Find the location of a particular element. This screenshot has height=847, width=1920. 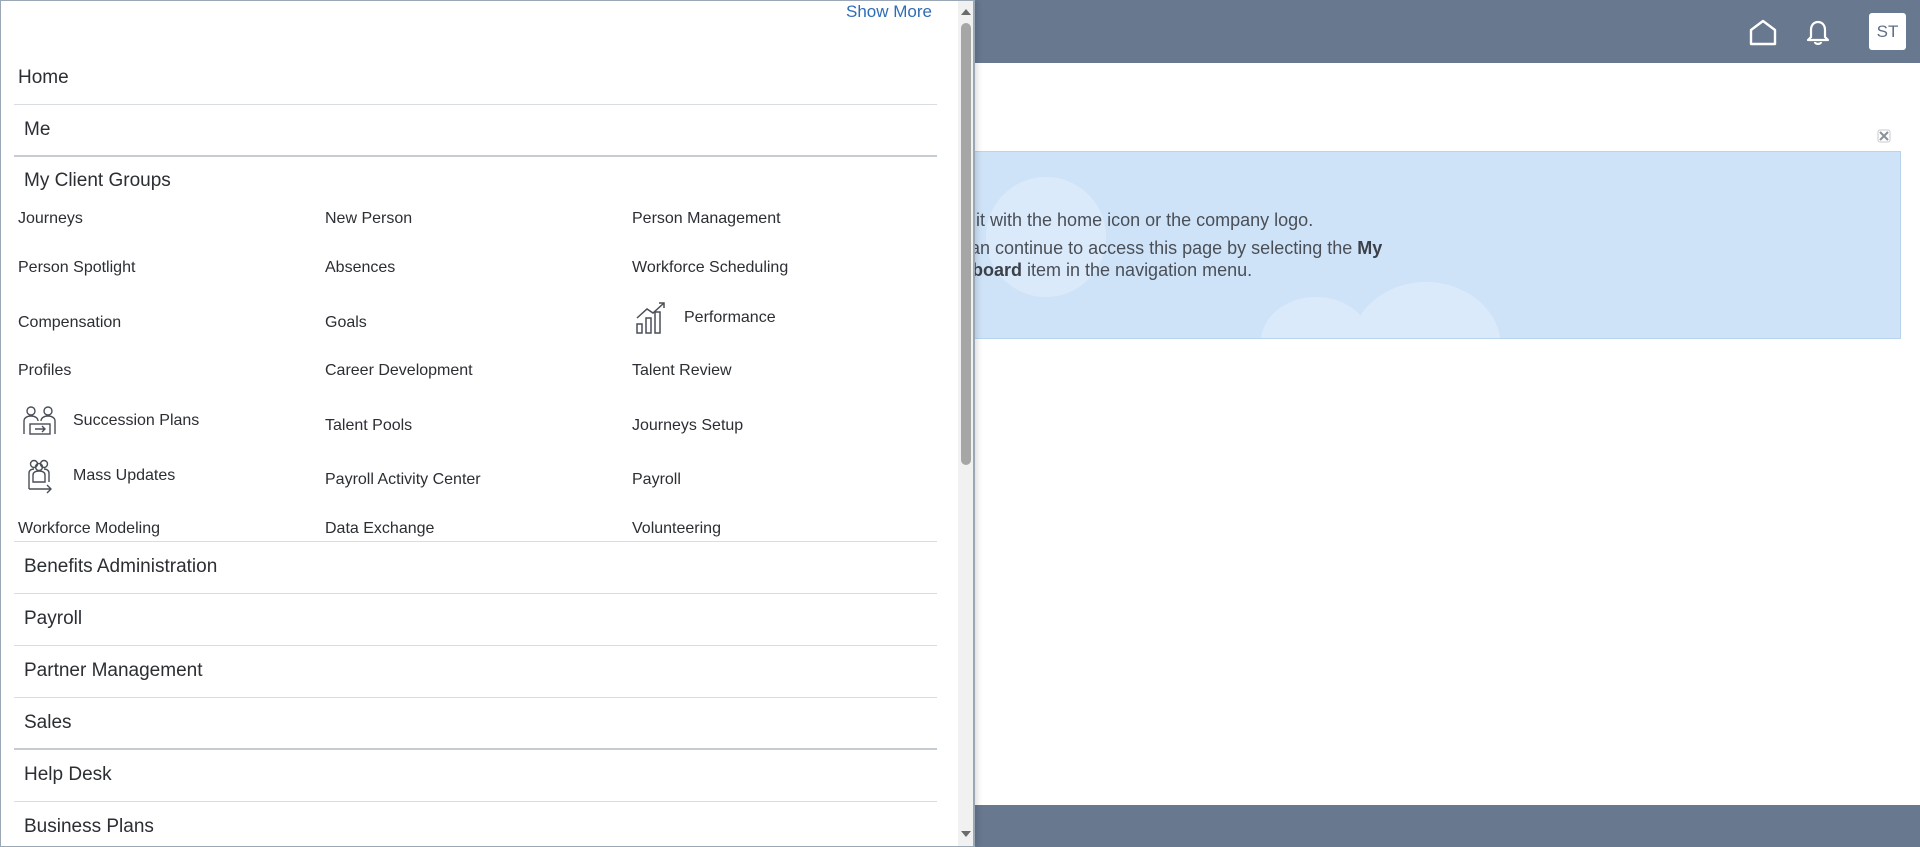

nav-item-compensation: Compensation is located at coordinates (69, 323).